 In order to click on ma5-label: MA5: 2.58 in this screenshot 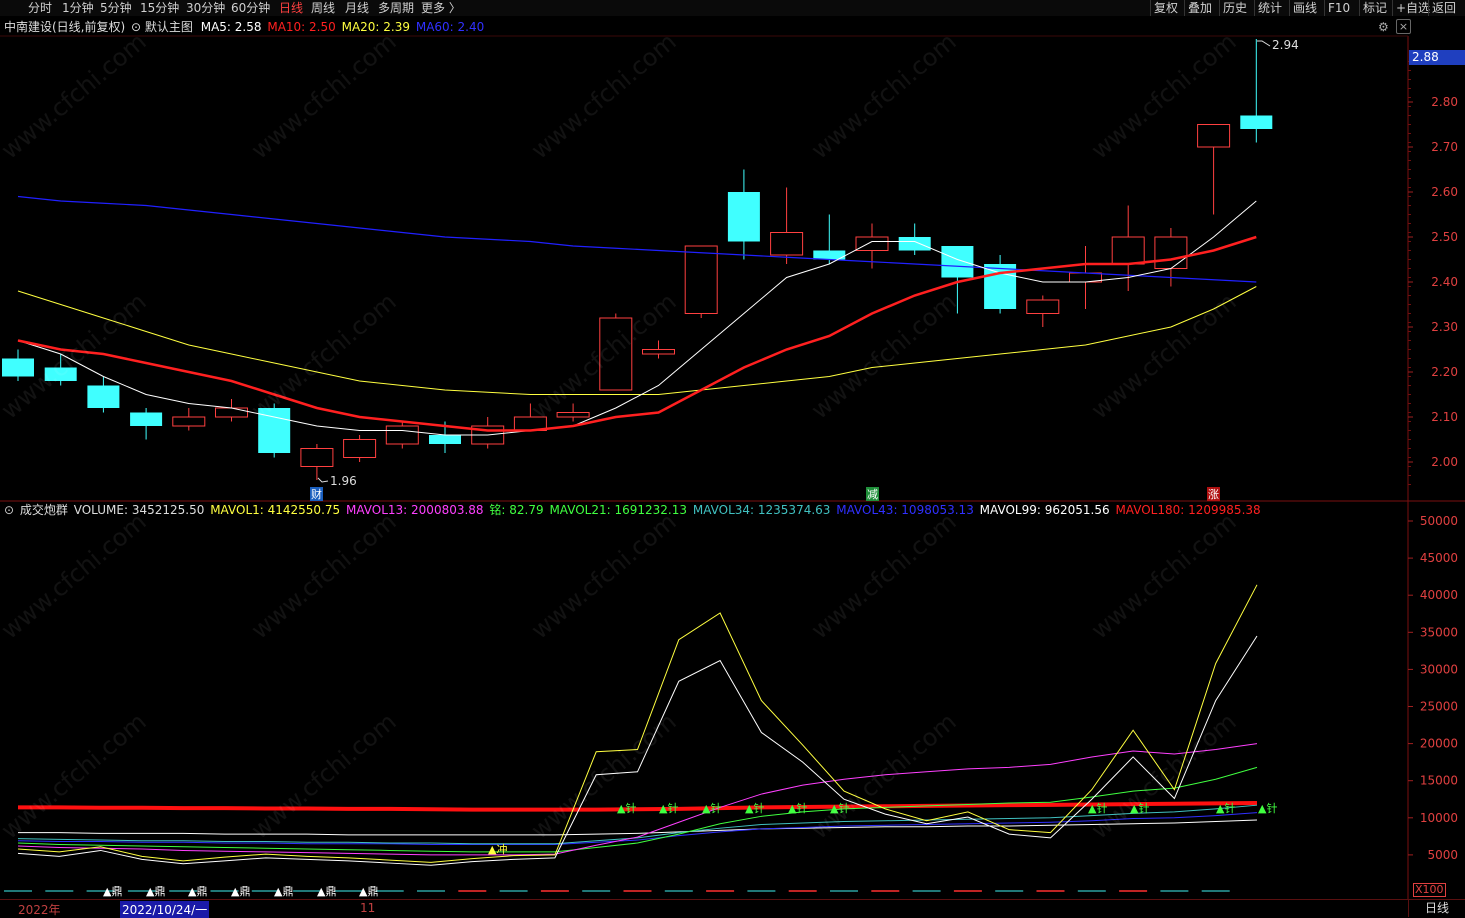, I will do `click(231, 27)`.